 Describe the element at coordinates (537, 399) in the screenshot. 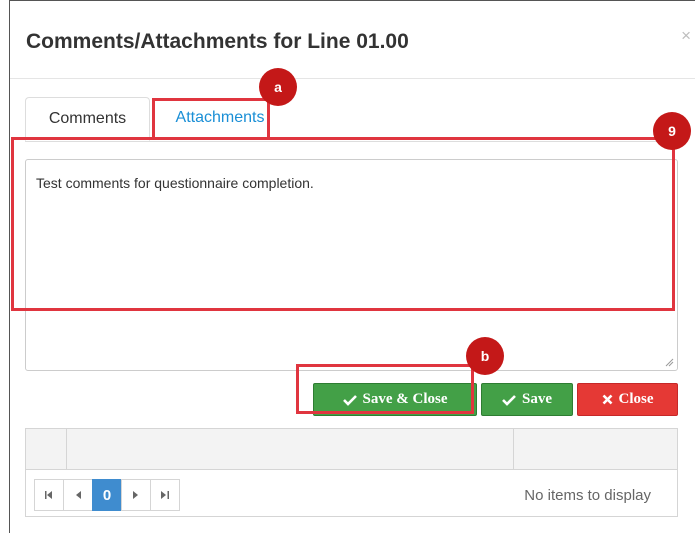

I see `save-label: Save` at that location.